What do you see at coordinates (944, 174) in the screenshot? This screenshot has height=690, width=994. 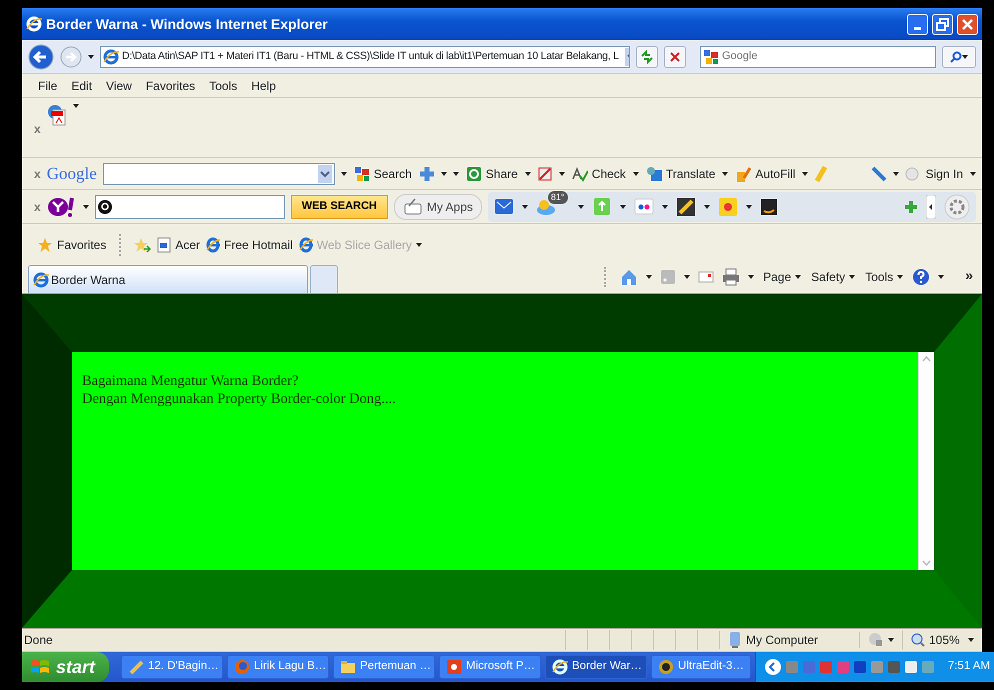 I see `sign-in-button: Sign In` at bounding box center [944, 174].